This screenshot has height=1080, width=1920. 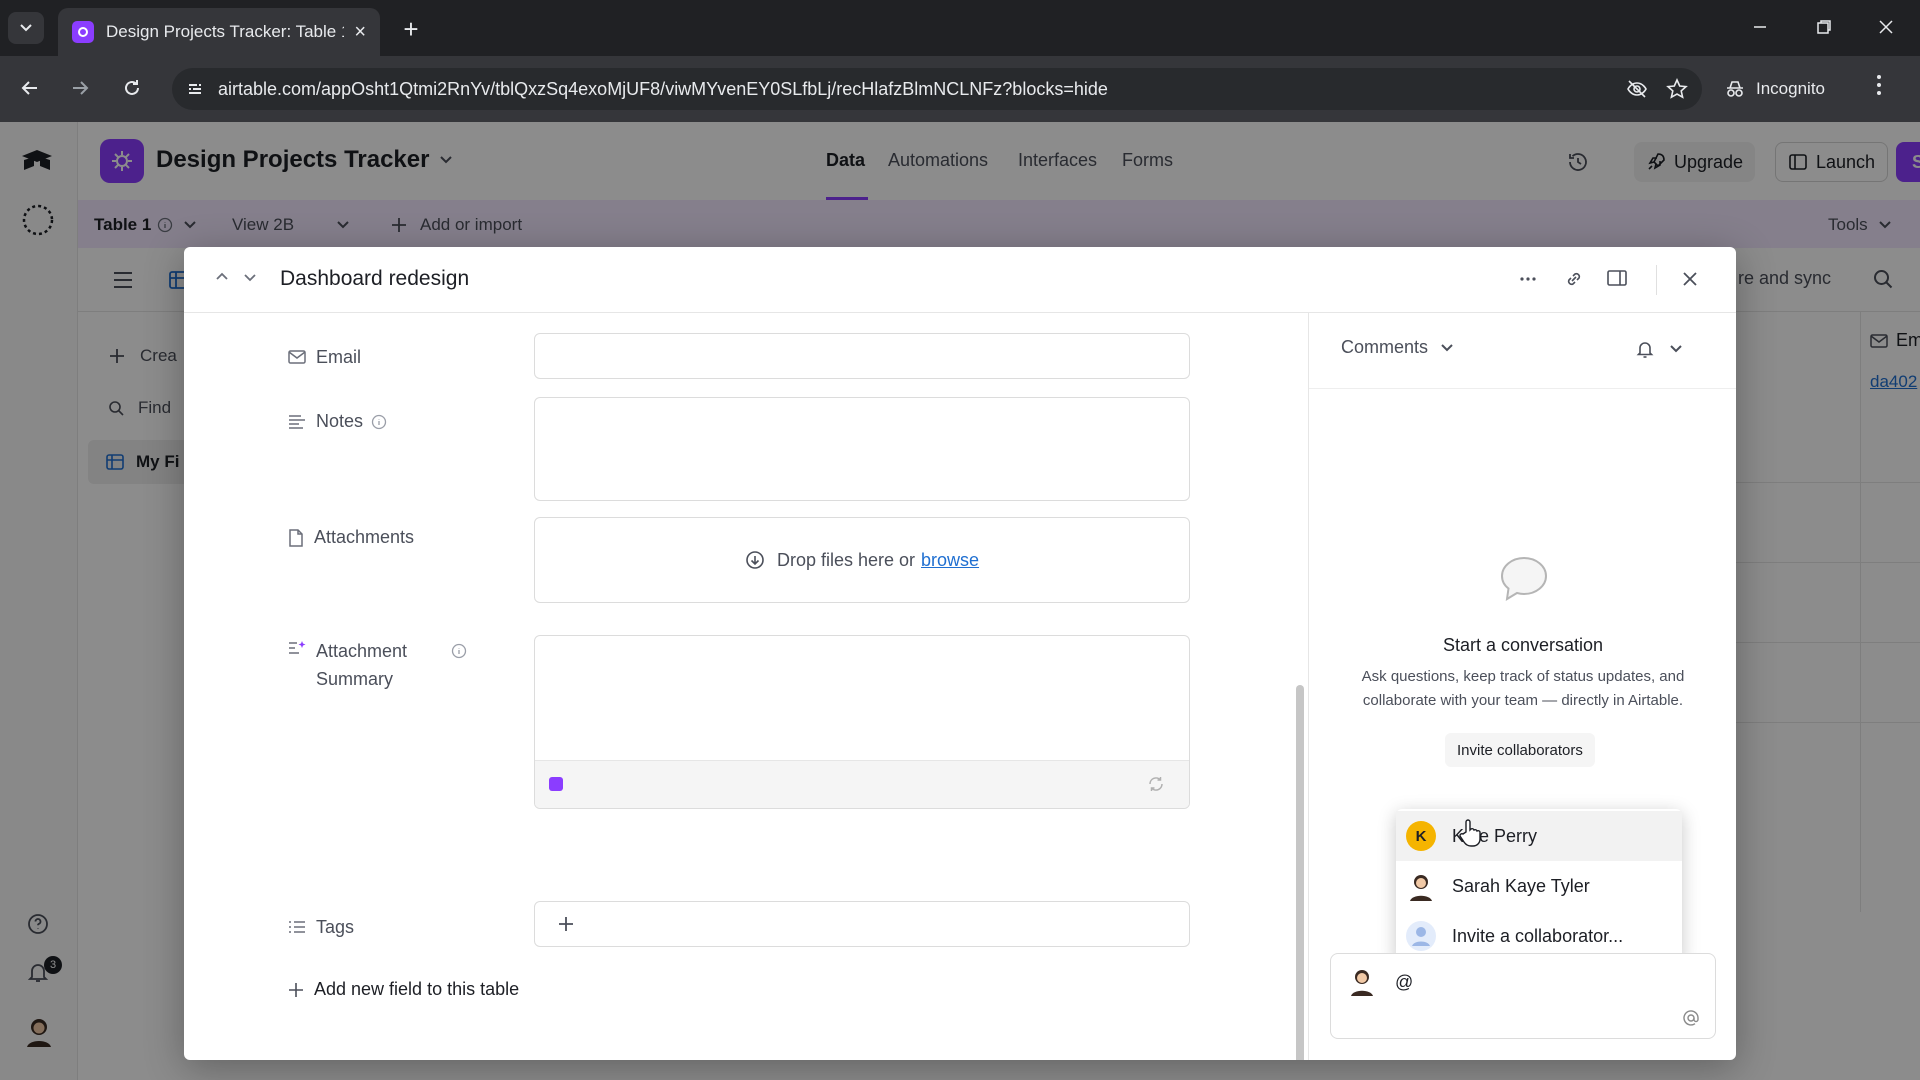 What do you see at coordinates (1528, 279) in the screenshot?
I see `more-options-icon` at bounding box center [1528, 279].